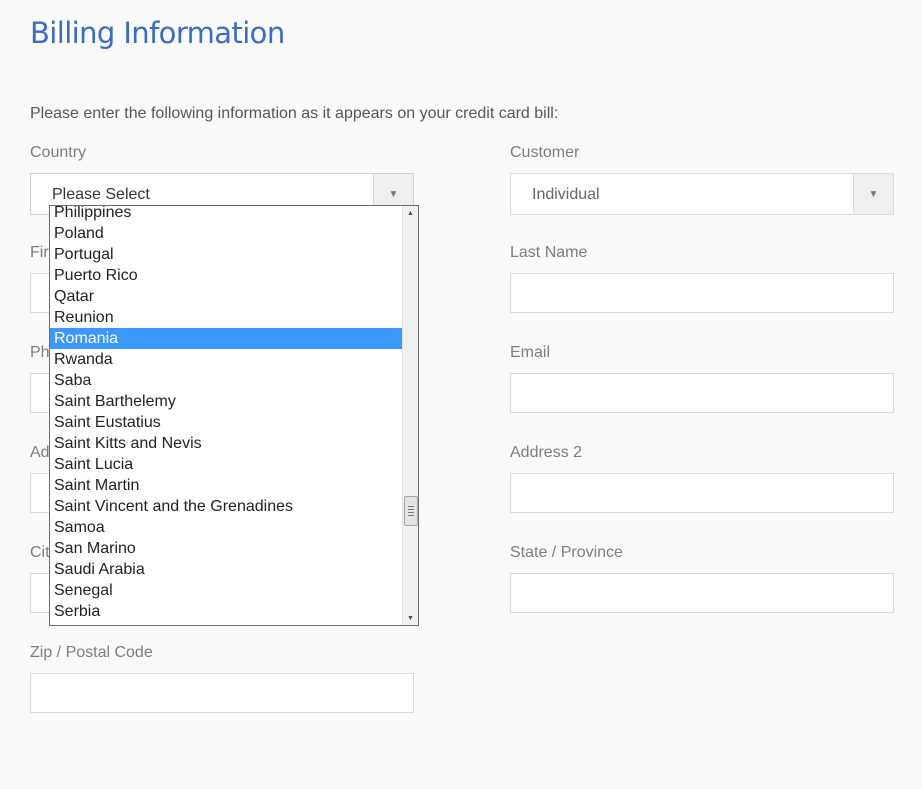 Image resolution: width=922 pixels, height=789 pixels. Describe the element at coordinates (226, 611) in the screenshot. I see `dropdown-option: Serbia` at that location.